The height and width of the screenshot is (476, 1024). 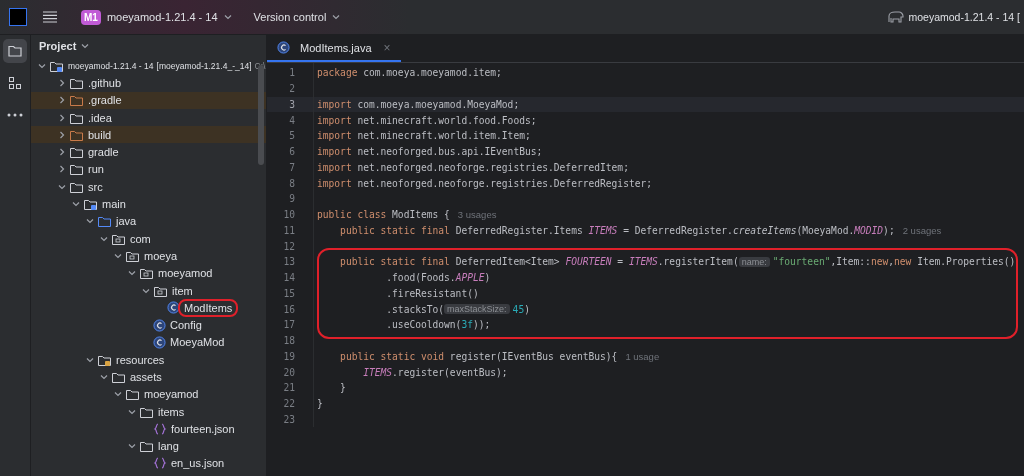 What do you see at coordinates (148, 325) in the screenshot?
I see `tree-item: Config` at bounding box center [148, 325].